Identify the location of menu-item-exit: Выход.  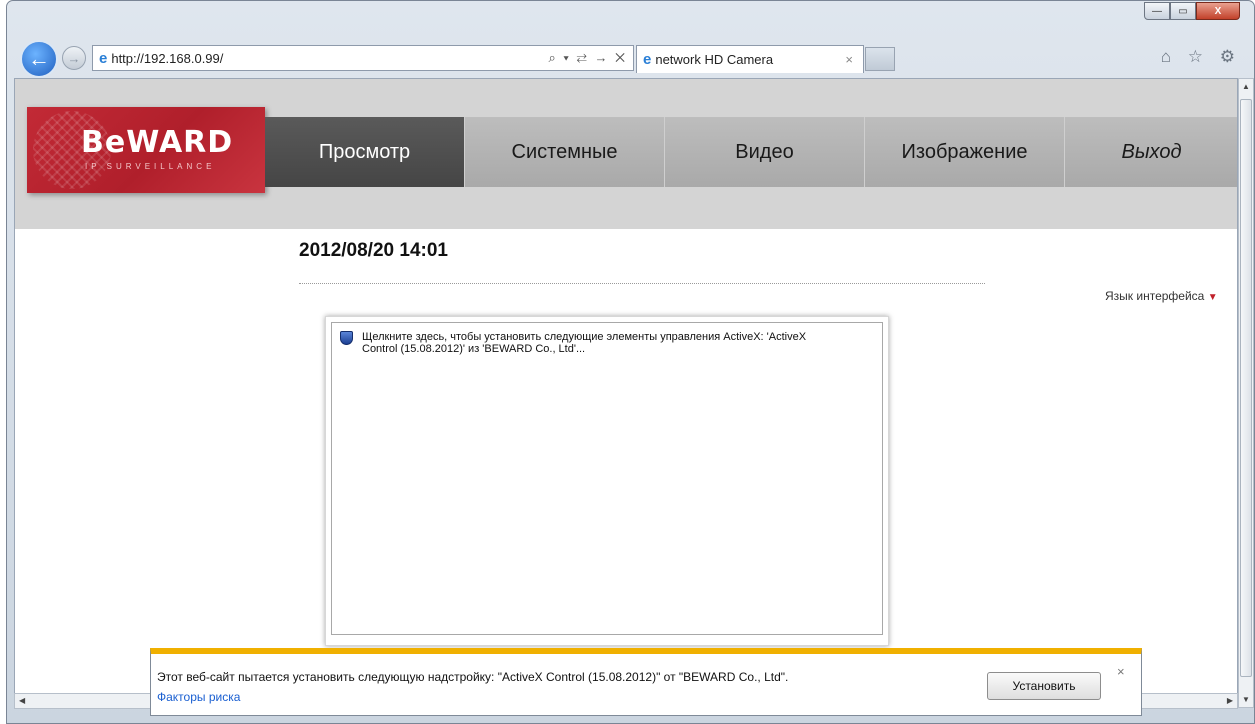
(1151, 152).